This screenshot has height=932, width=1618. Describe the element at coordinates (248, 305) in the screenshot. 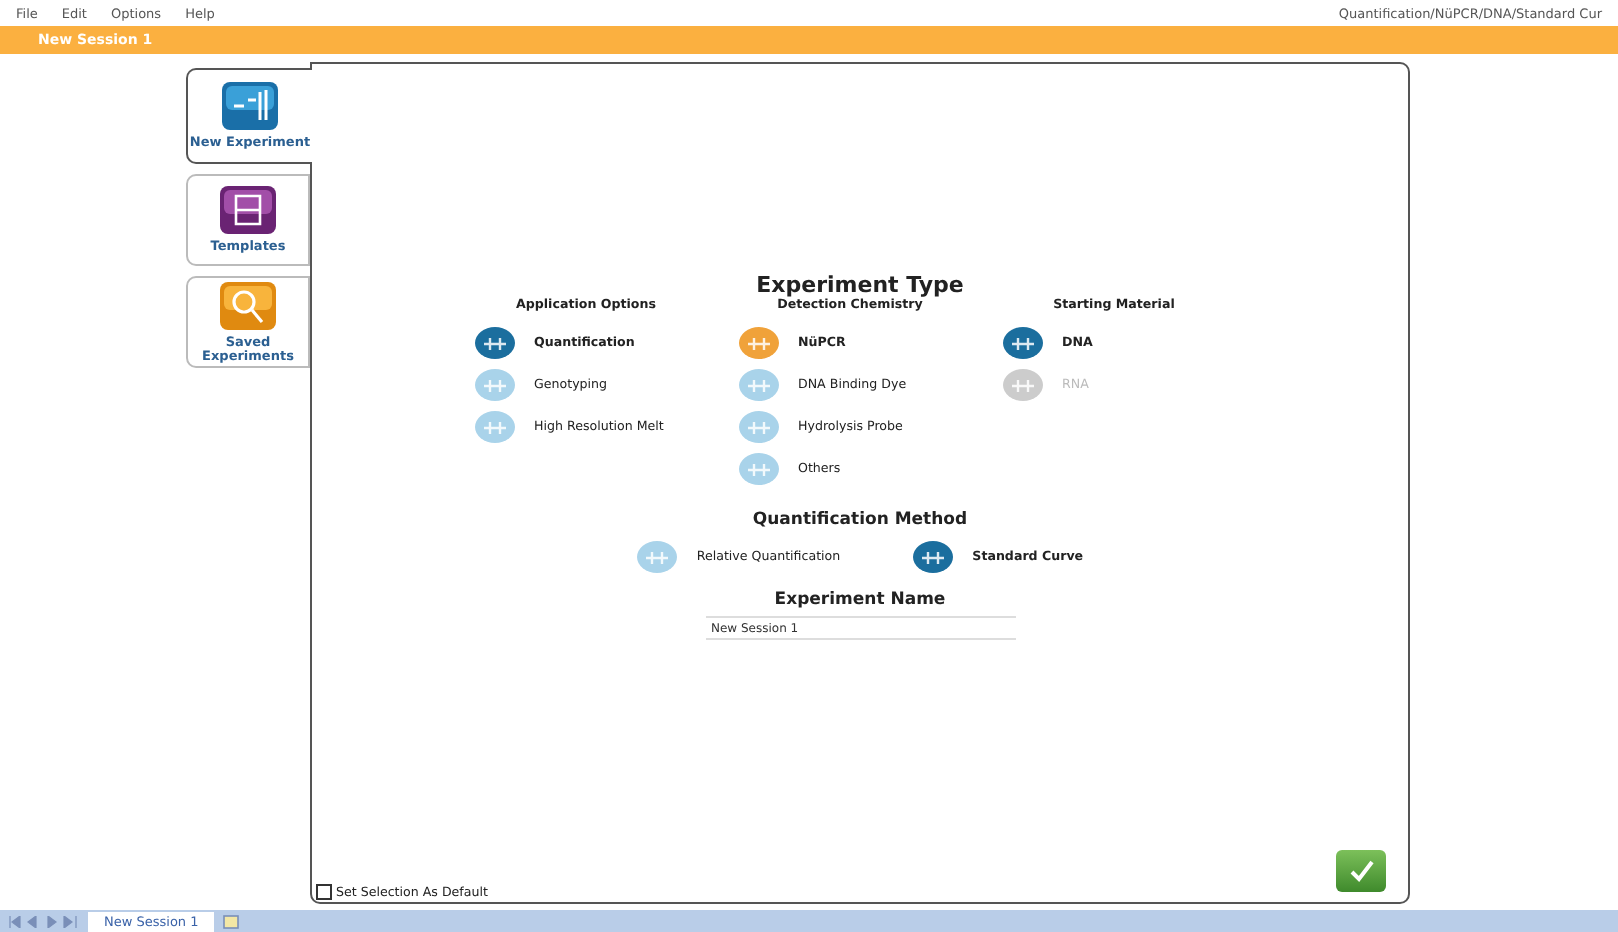

I see `magnifier-icon` at that location.